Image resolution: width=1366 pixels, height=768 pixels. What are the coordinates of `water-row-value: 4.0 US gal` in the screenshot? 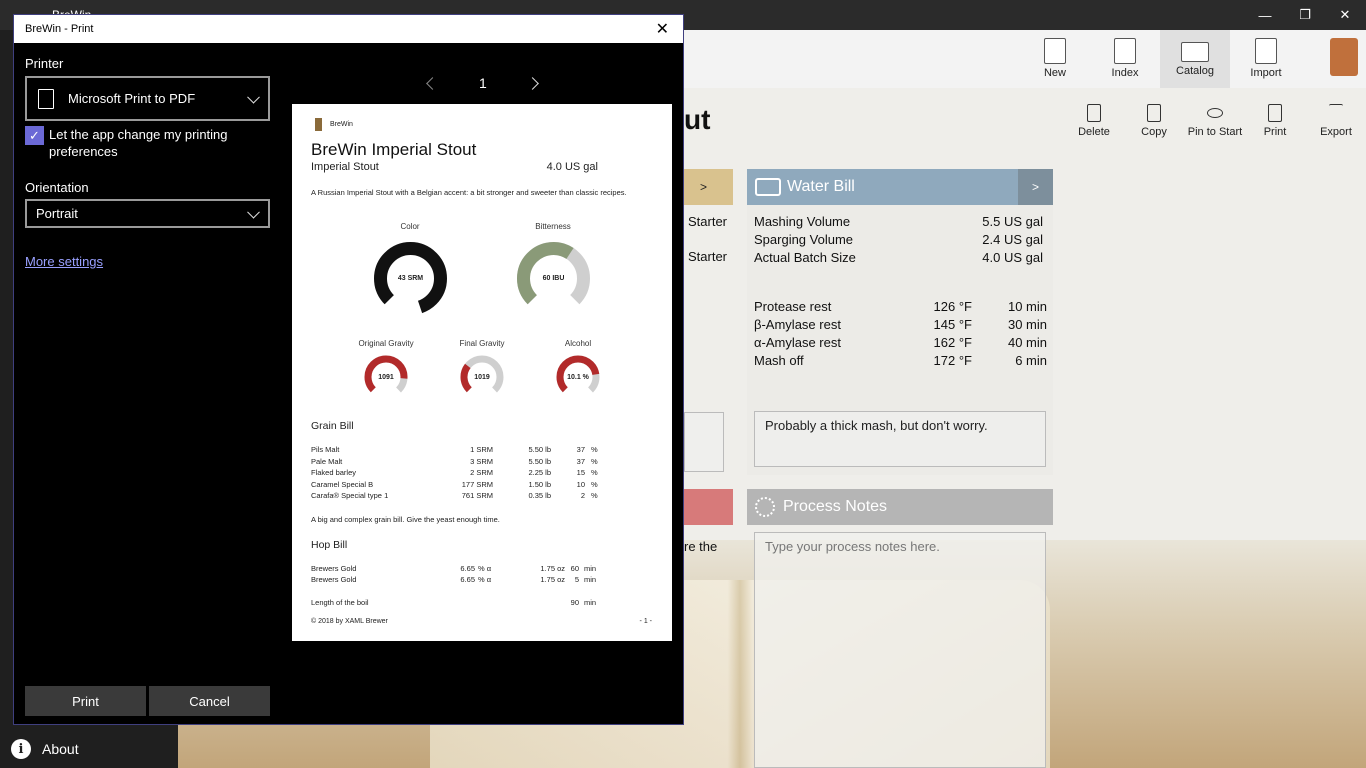 It's located at (1012, 257).